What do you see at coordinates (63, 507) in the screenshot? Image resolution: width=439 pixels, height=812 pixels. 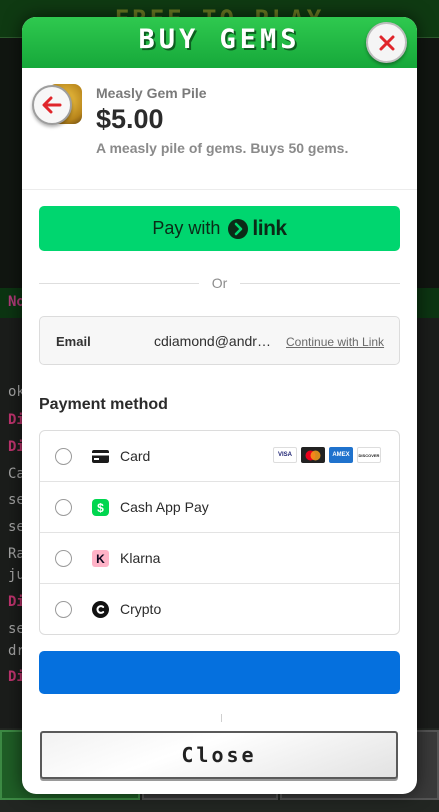 I see `radio-cashapp` at bounding box center [63, 507].